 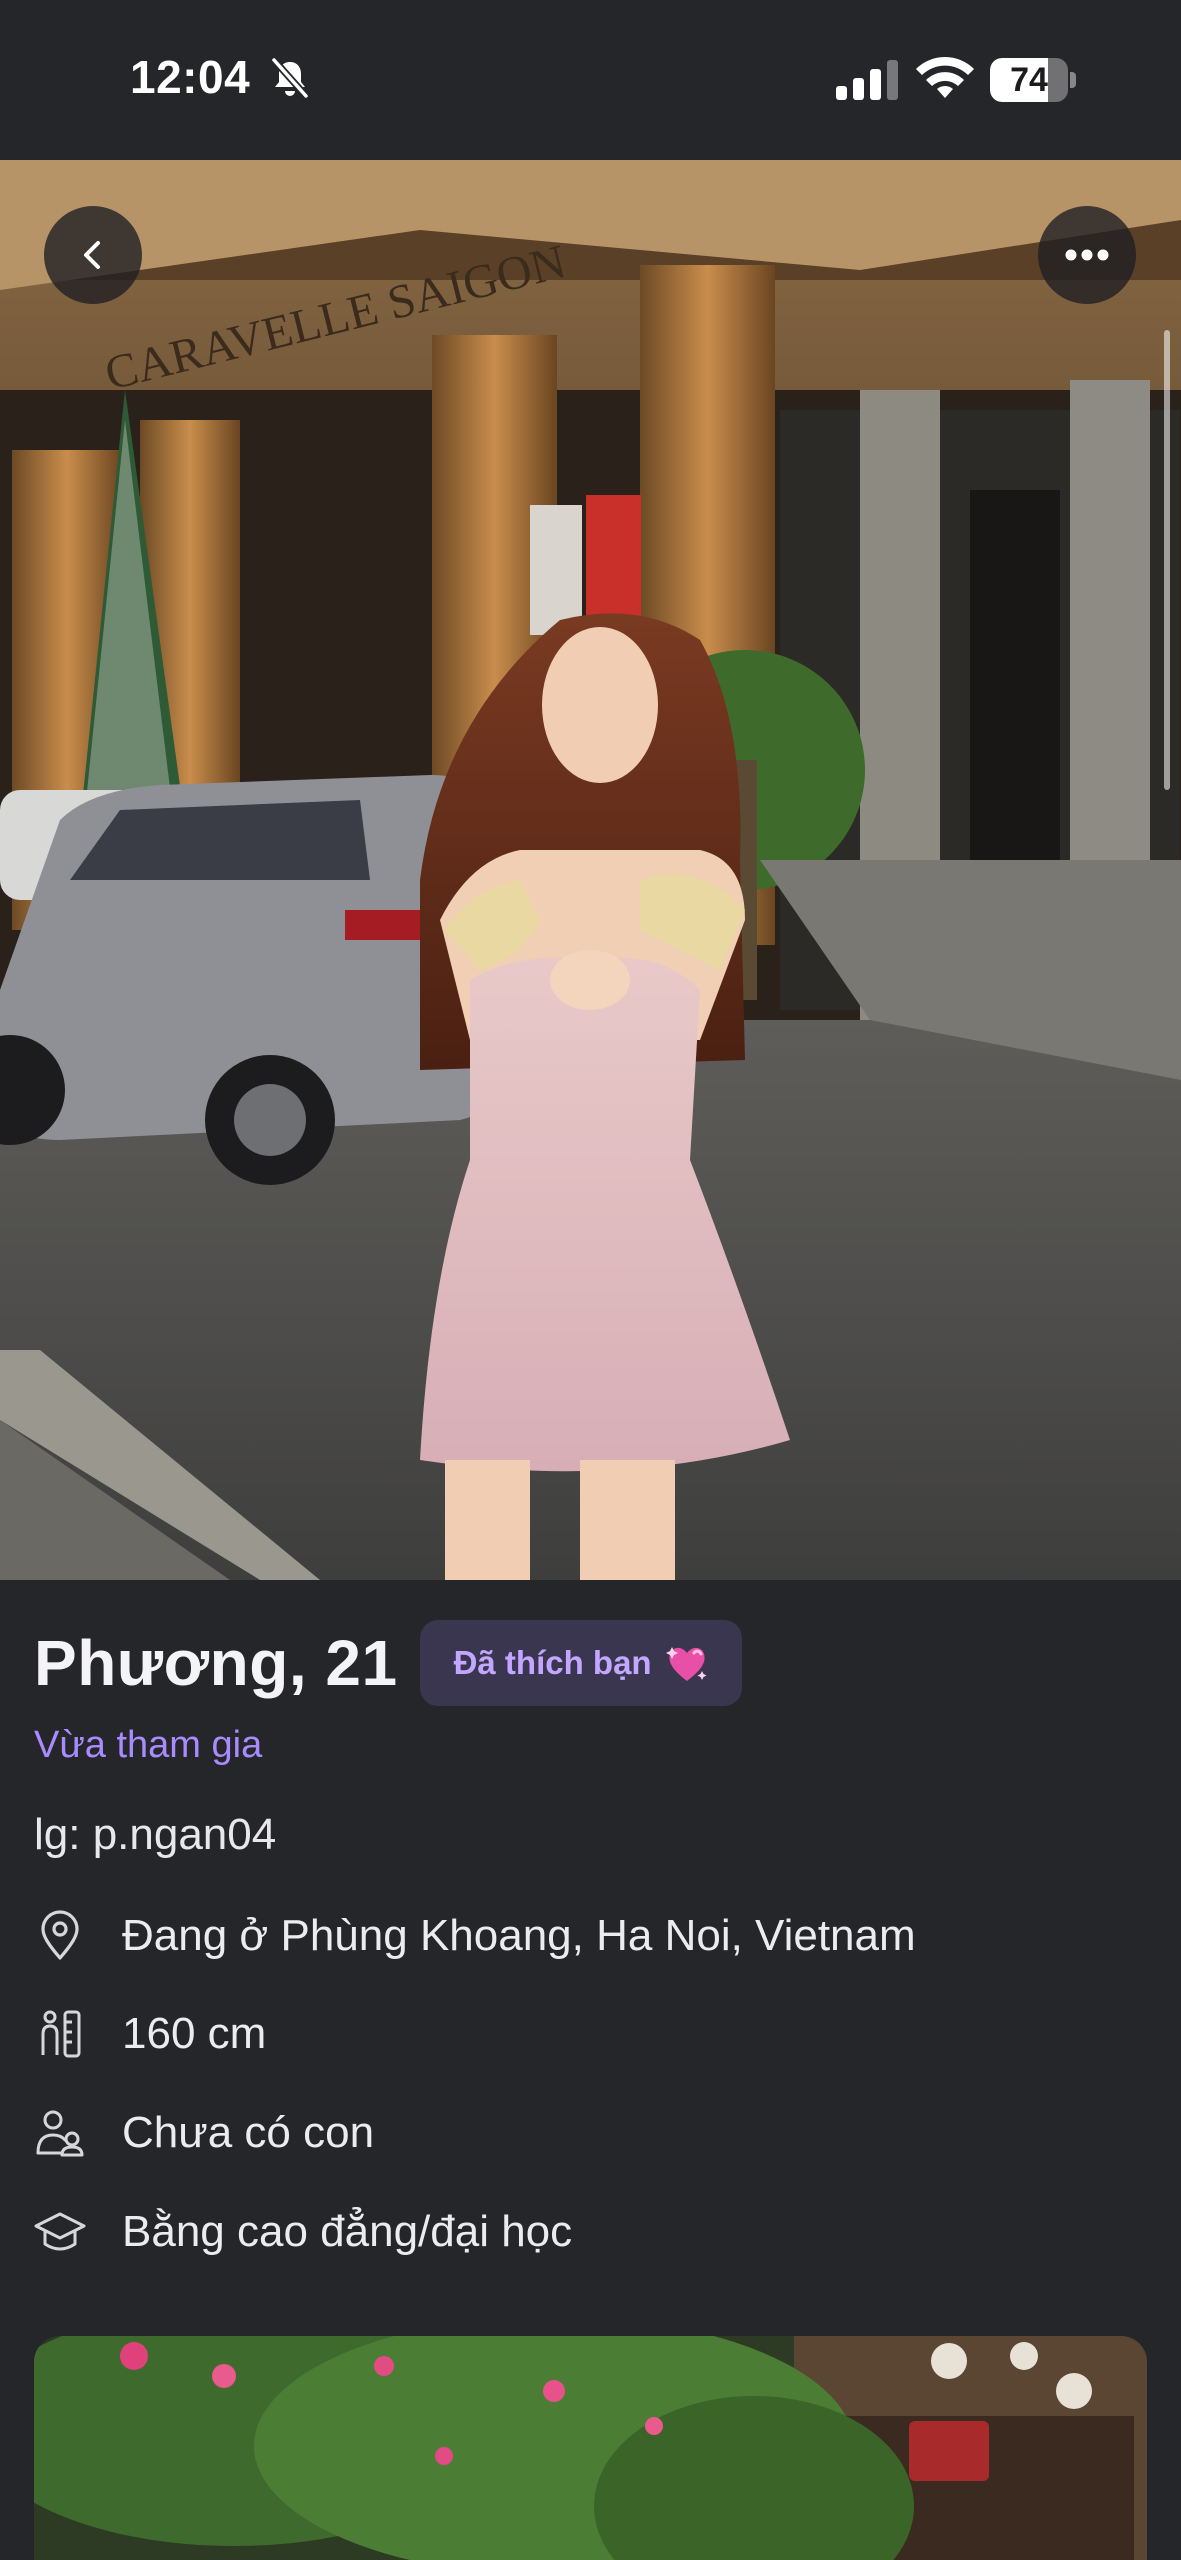 I want to click on children-icon, so click(x=60, y=2133).